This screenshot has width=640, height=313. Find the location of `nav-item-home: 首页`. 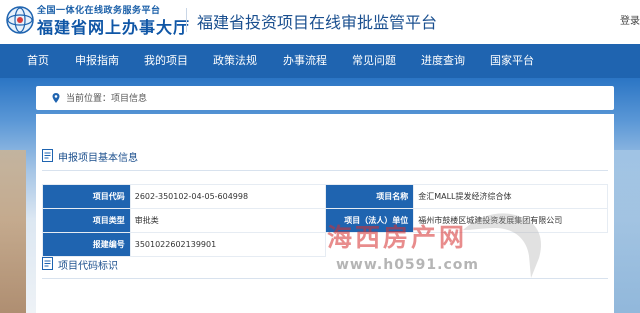

nav-item-home: 首页 is located at coordinates (38, 61).